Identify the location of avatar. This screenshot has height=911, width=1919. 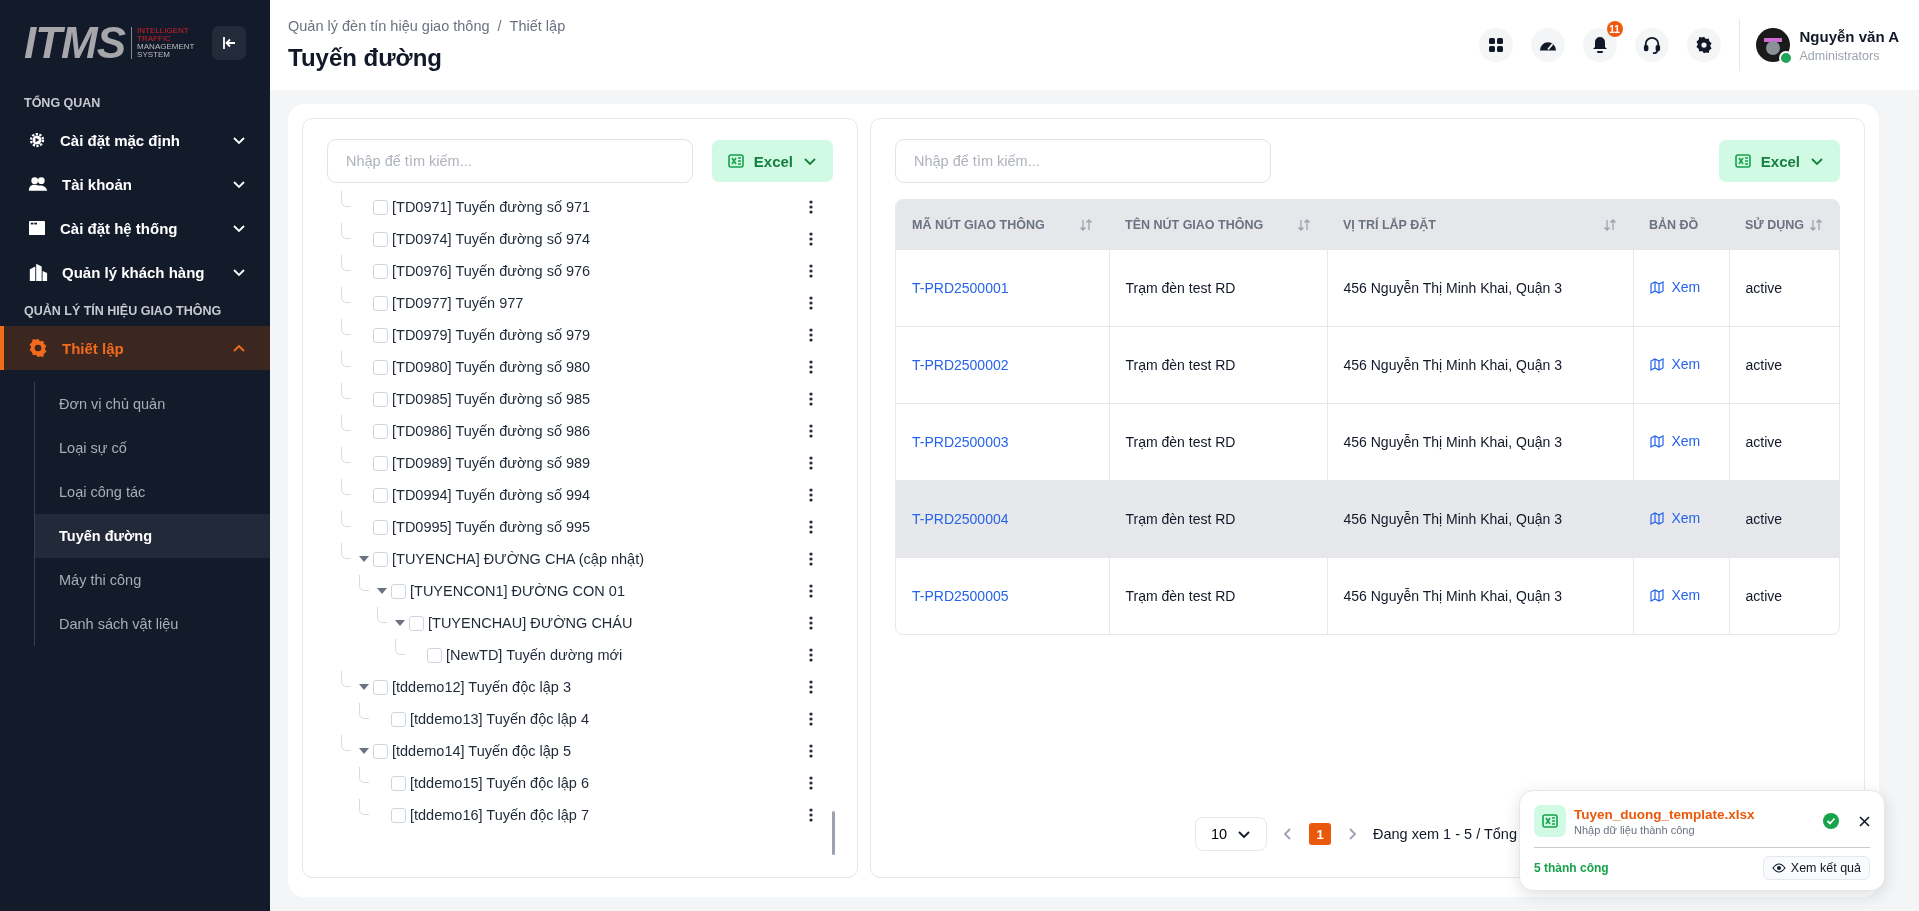
(1772, 45).